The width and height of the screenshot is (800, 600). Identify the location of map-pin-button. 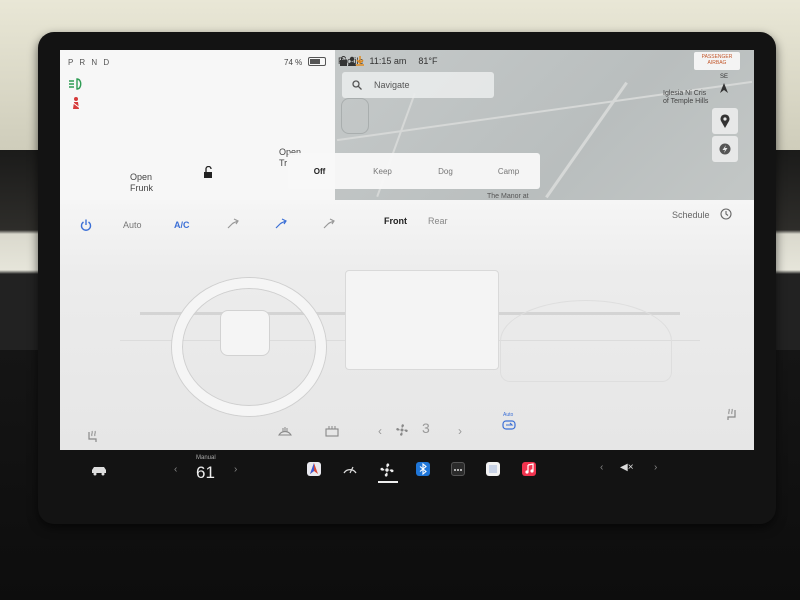
(725, 121).